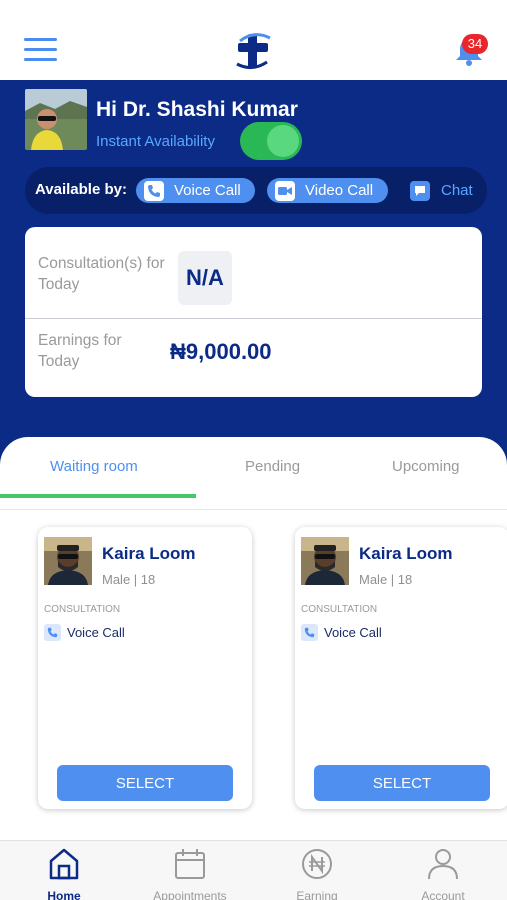 The height and width of the screenshot is (900, 507). Describe the element at coordinates (443, 864) in the screenshot. I see `person-icon` at that location.